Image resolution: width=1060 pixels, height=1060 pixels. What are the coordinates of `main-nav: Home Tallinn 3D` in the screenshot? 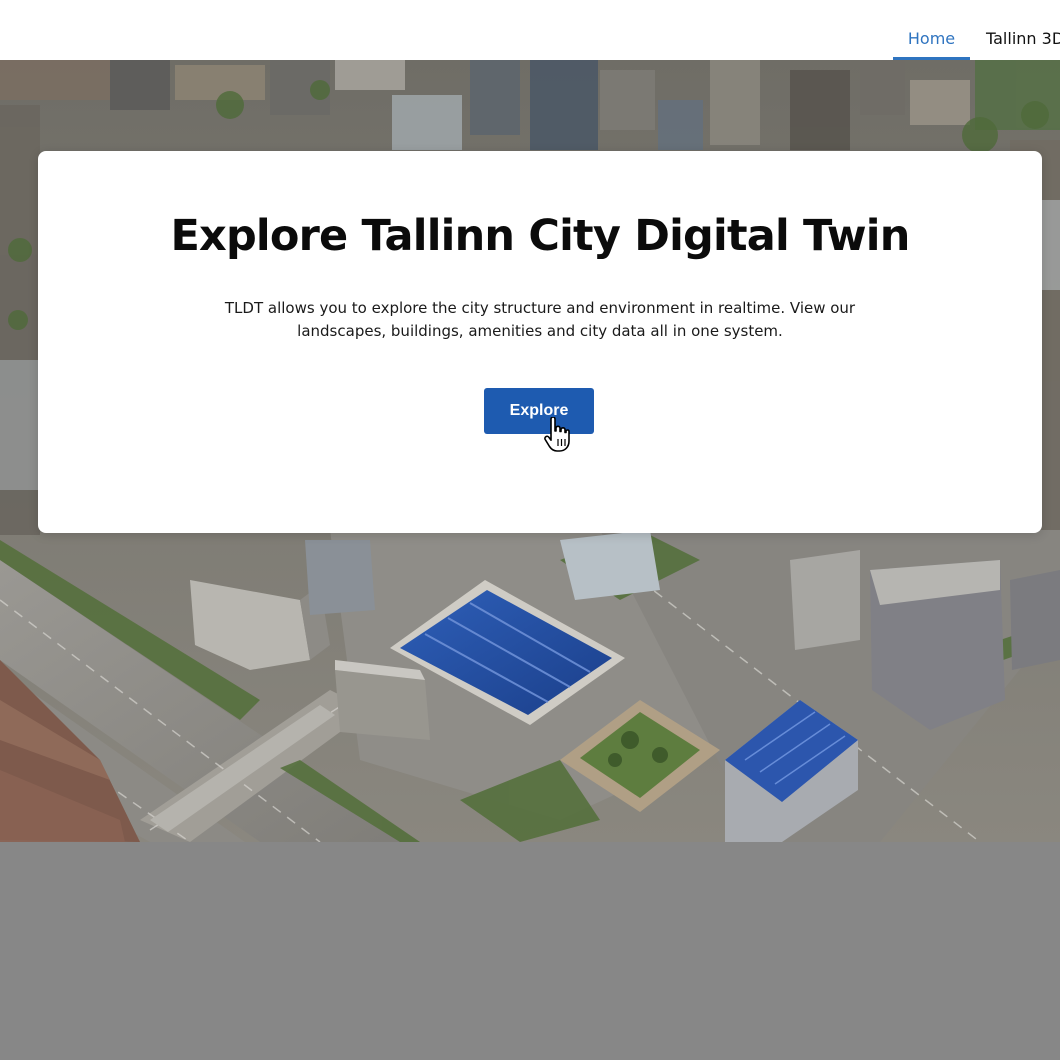 It's located at (976, 30).